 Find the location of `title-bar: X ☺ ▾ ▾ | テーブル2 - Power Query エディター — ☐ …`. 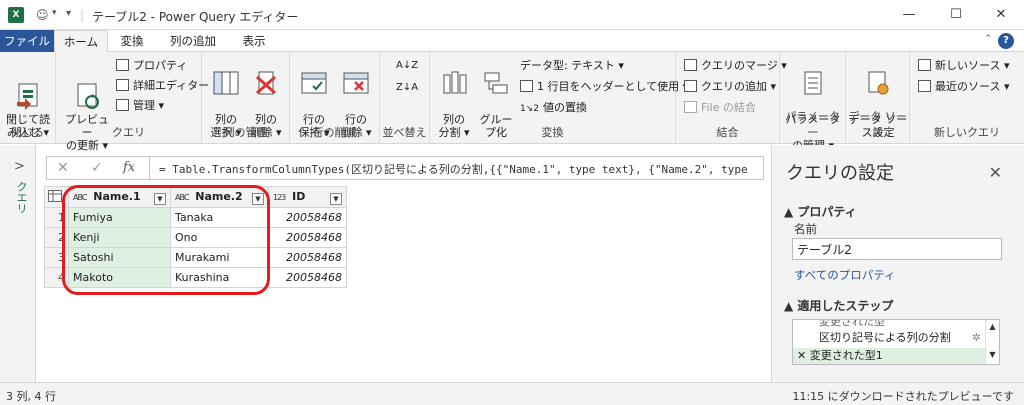

title-bar: X ☺ ▾ ▾ | テーブル2 - Power Query エディター — ☐ … is located at coordinates (512, 15).